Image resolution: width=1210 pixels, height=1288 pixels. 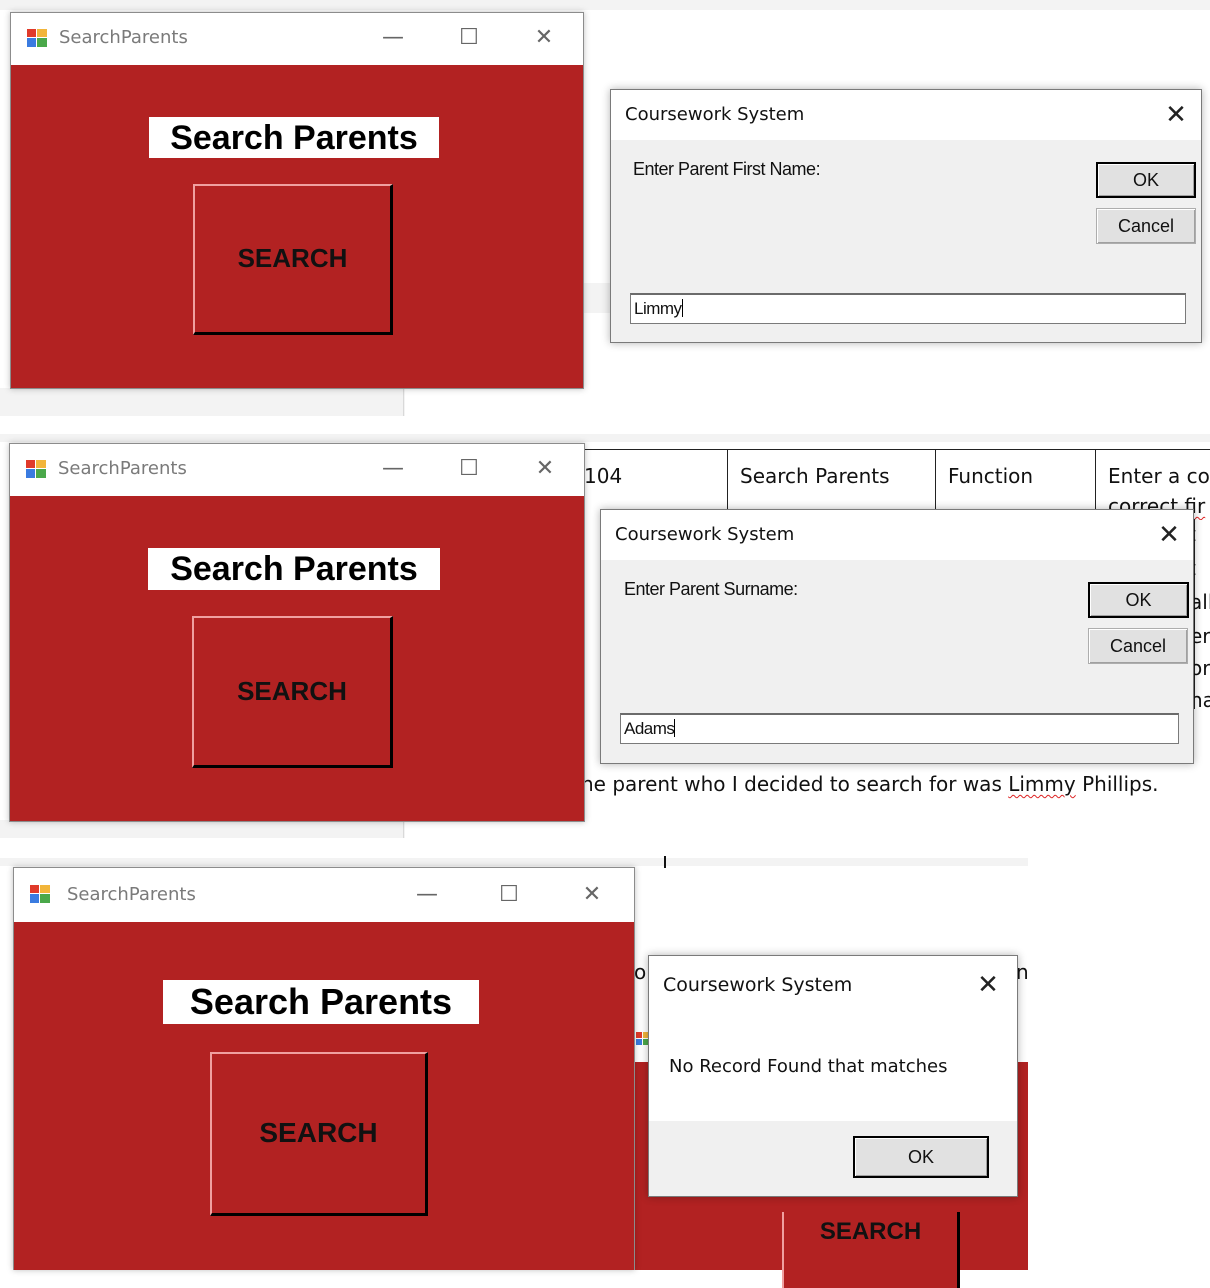 I want to click on message-text: No Record Found that matches, so click(x=808, y=1066).